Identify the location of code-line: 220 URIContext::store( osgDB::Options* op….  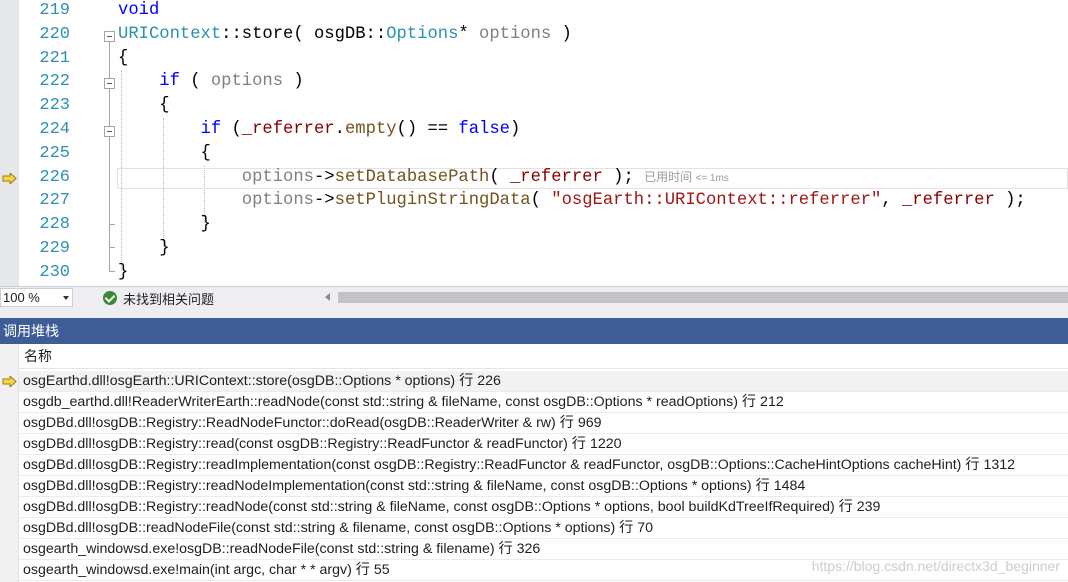
(534, 36).